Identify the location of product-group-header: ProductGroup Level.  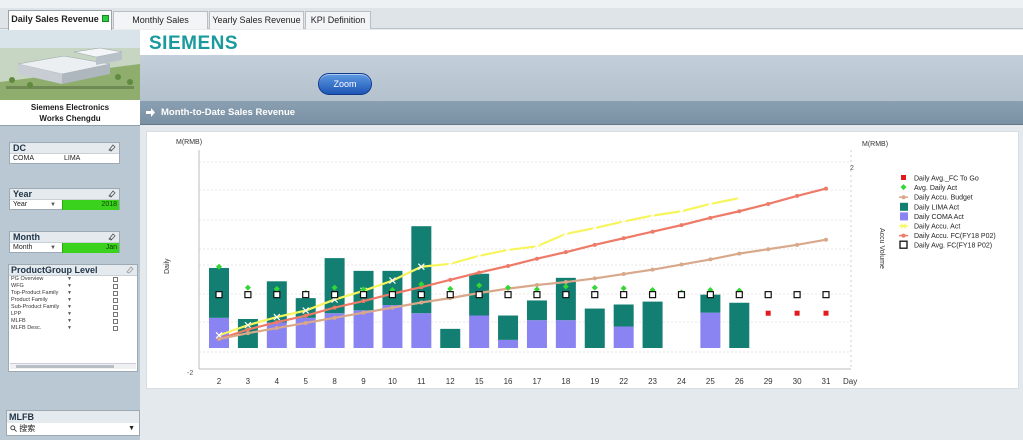
(73, 270).